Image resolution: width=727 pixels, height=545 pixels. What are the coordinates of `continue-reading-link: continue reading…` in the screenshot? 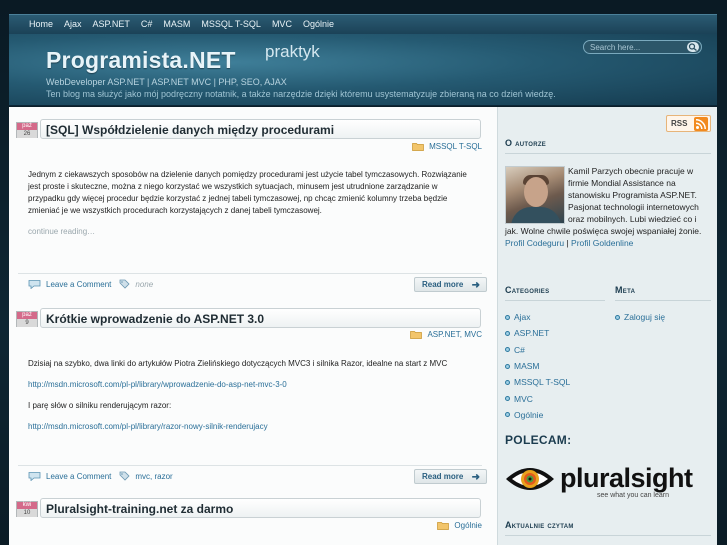 It's located at (250, 232).